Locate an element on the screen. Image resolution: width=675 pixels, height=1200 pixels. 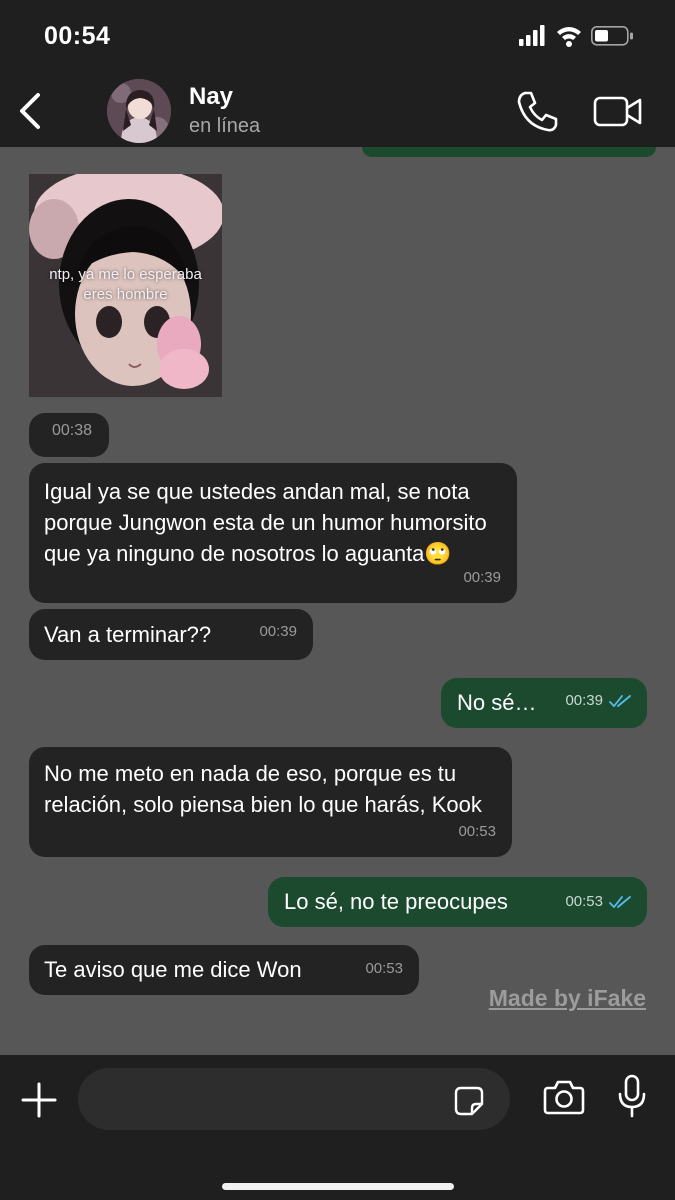
attach-button is located at coordinates (39, 1100).